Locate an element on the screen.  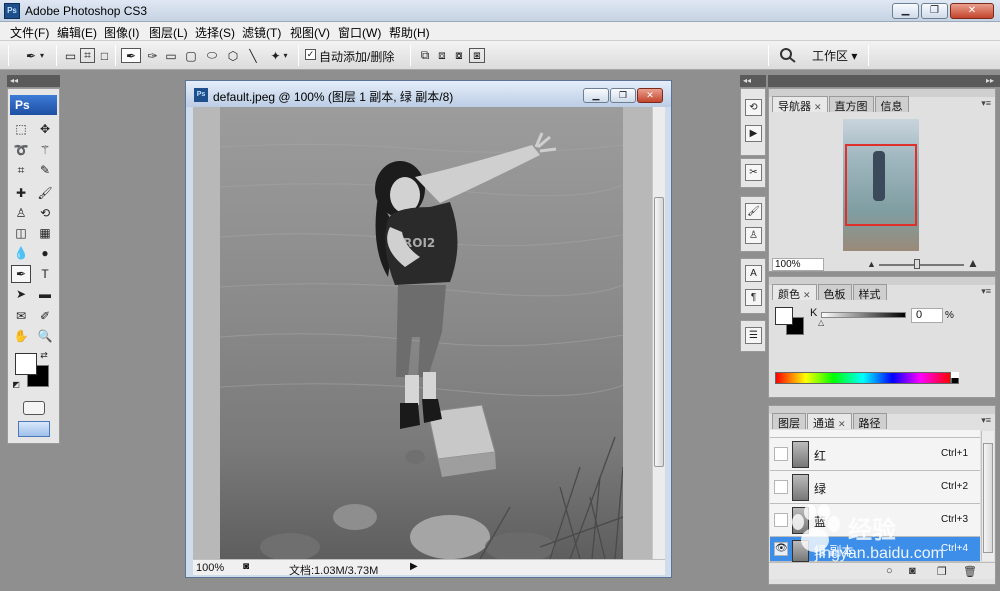
path-add-icon: ⧉ is located at coordinates (425, 55).